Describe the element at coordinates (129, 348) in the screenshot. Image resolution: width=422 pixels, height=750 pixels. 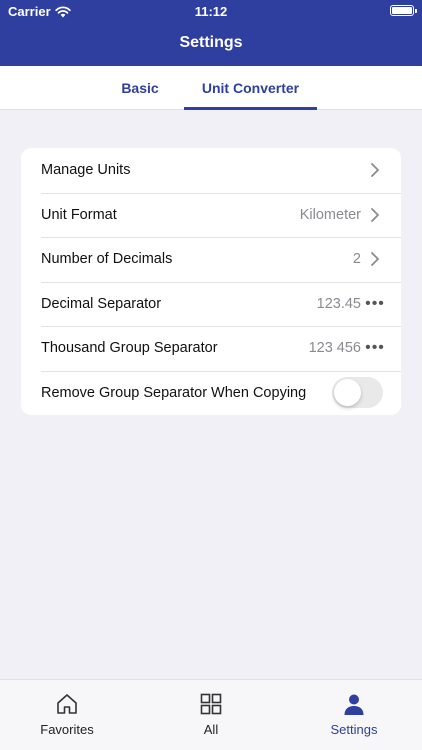
I see `row-label: Thousand Group Separator` at that location.